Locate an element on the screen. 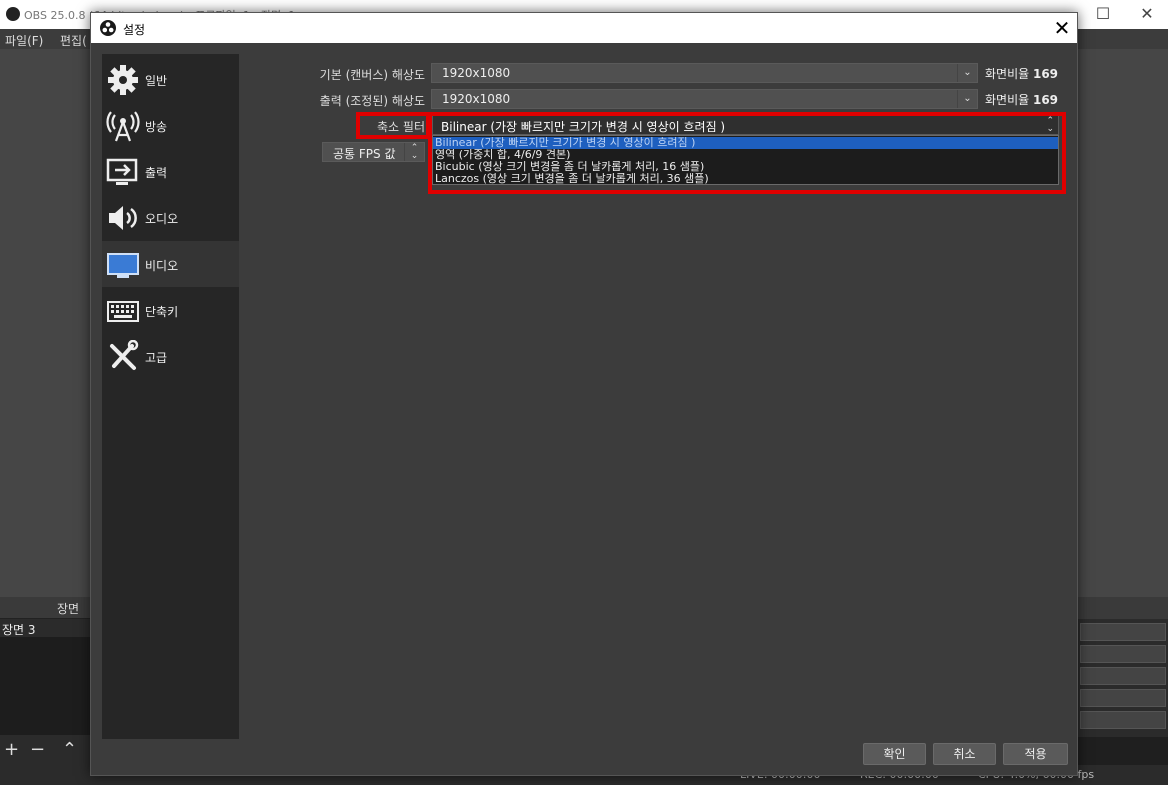 The height and width of the screenshot is (785, 1168). output-monitor-icon is located at coordinates (122, 171).